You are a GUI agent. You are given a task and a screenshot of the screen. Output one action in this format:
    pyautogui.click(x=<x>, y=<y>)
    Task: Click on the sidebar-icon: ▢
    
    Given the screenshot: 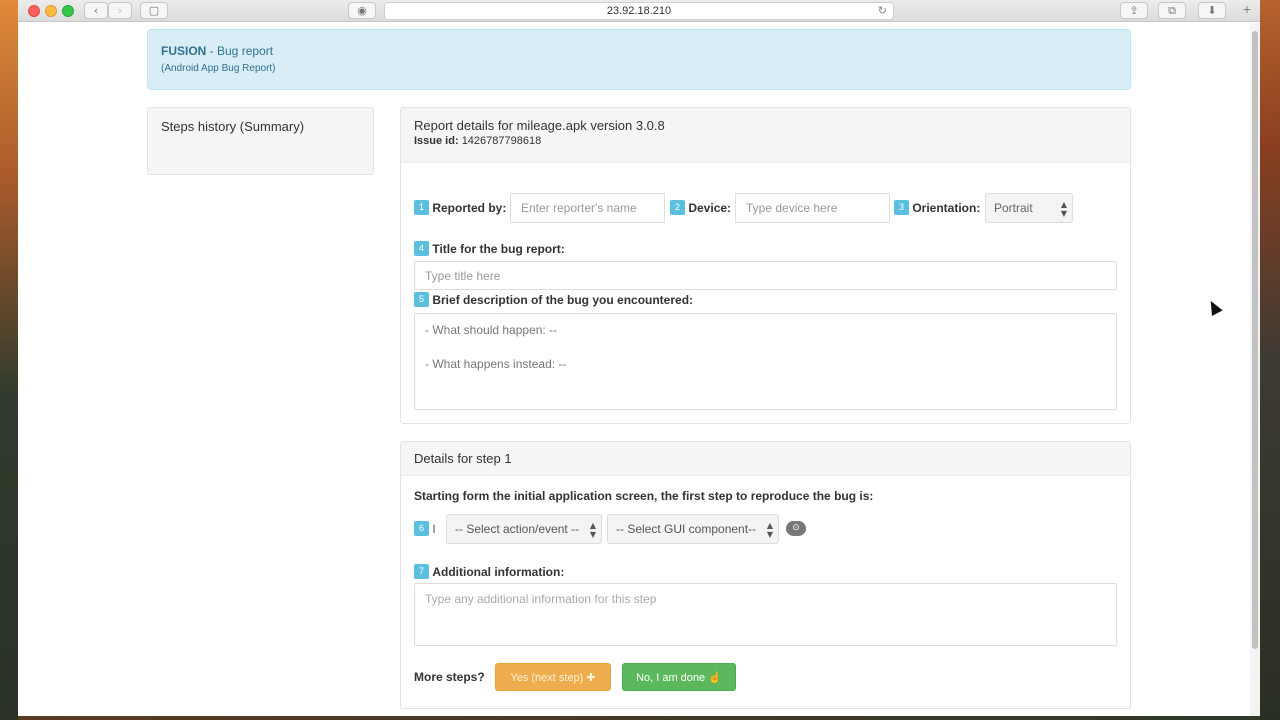 What is the action you would take?
    pyautogui.click(x=154, y=10)
    